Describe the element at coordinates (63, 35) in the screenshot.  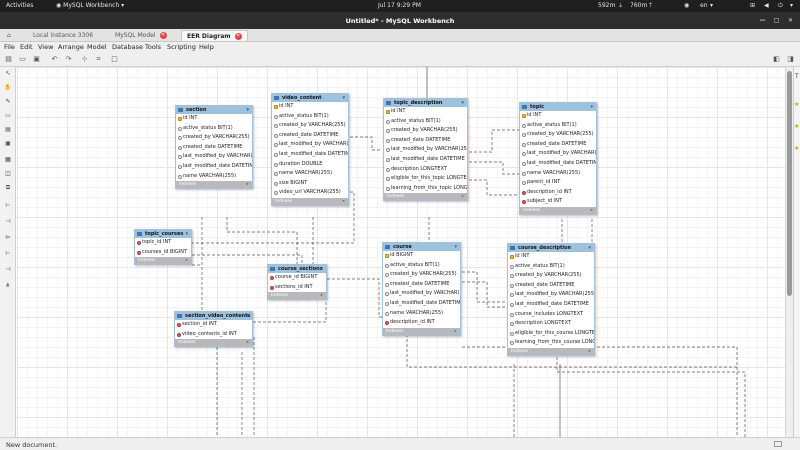
I see `tab-local-instance: Local instance 3306` at that location.